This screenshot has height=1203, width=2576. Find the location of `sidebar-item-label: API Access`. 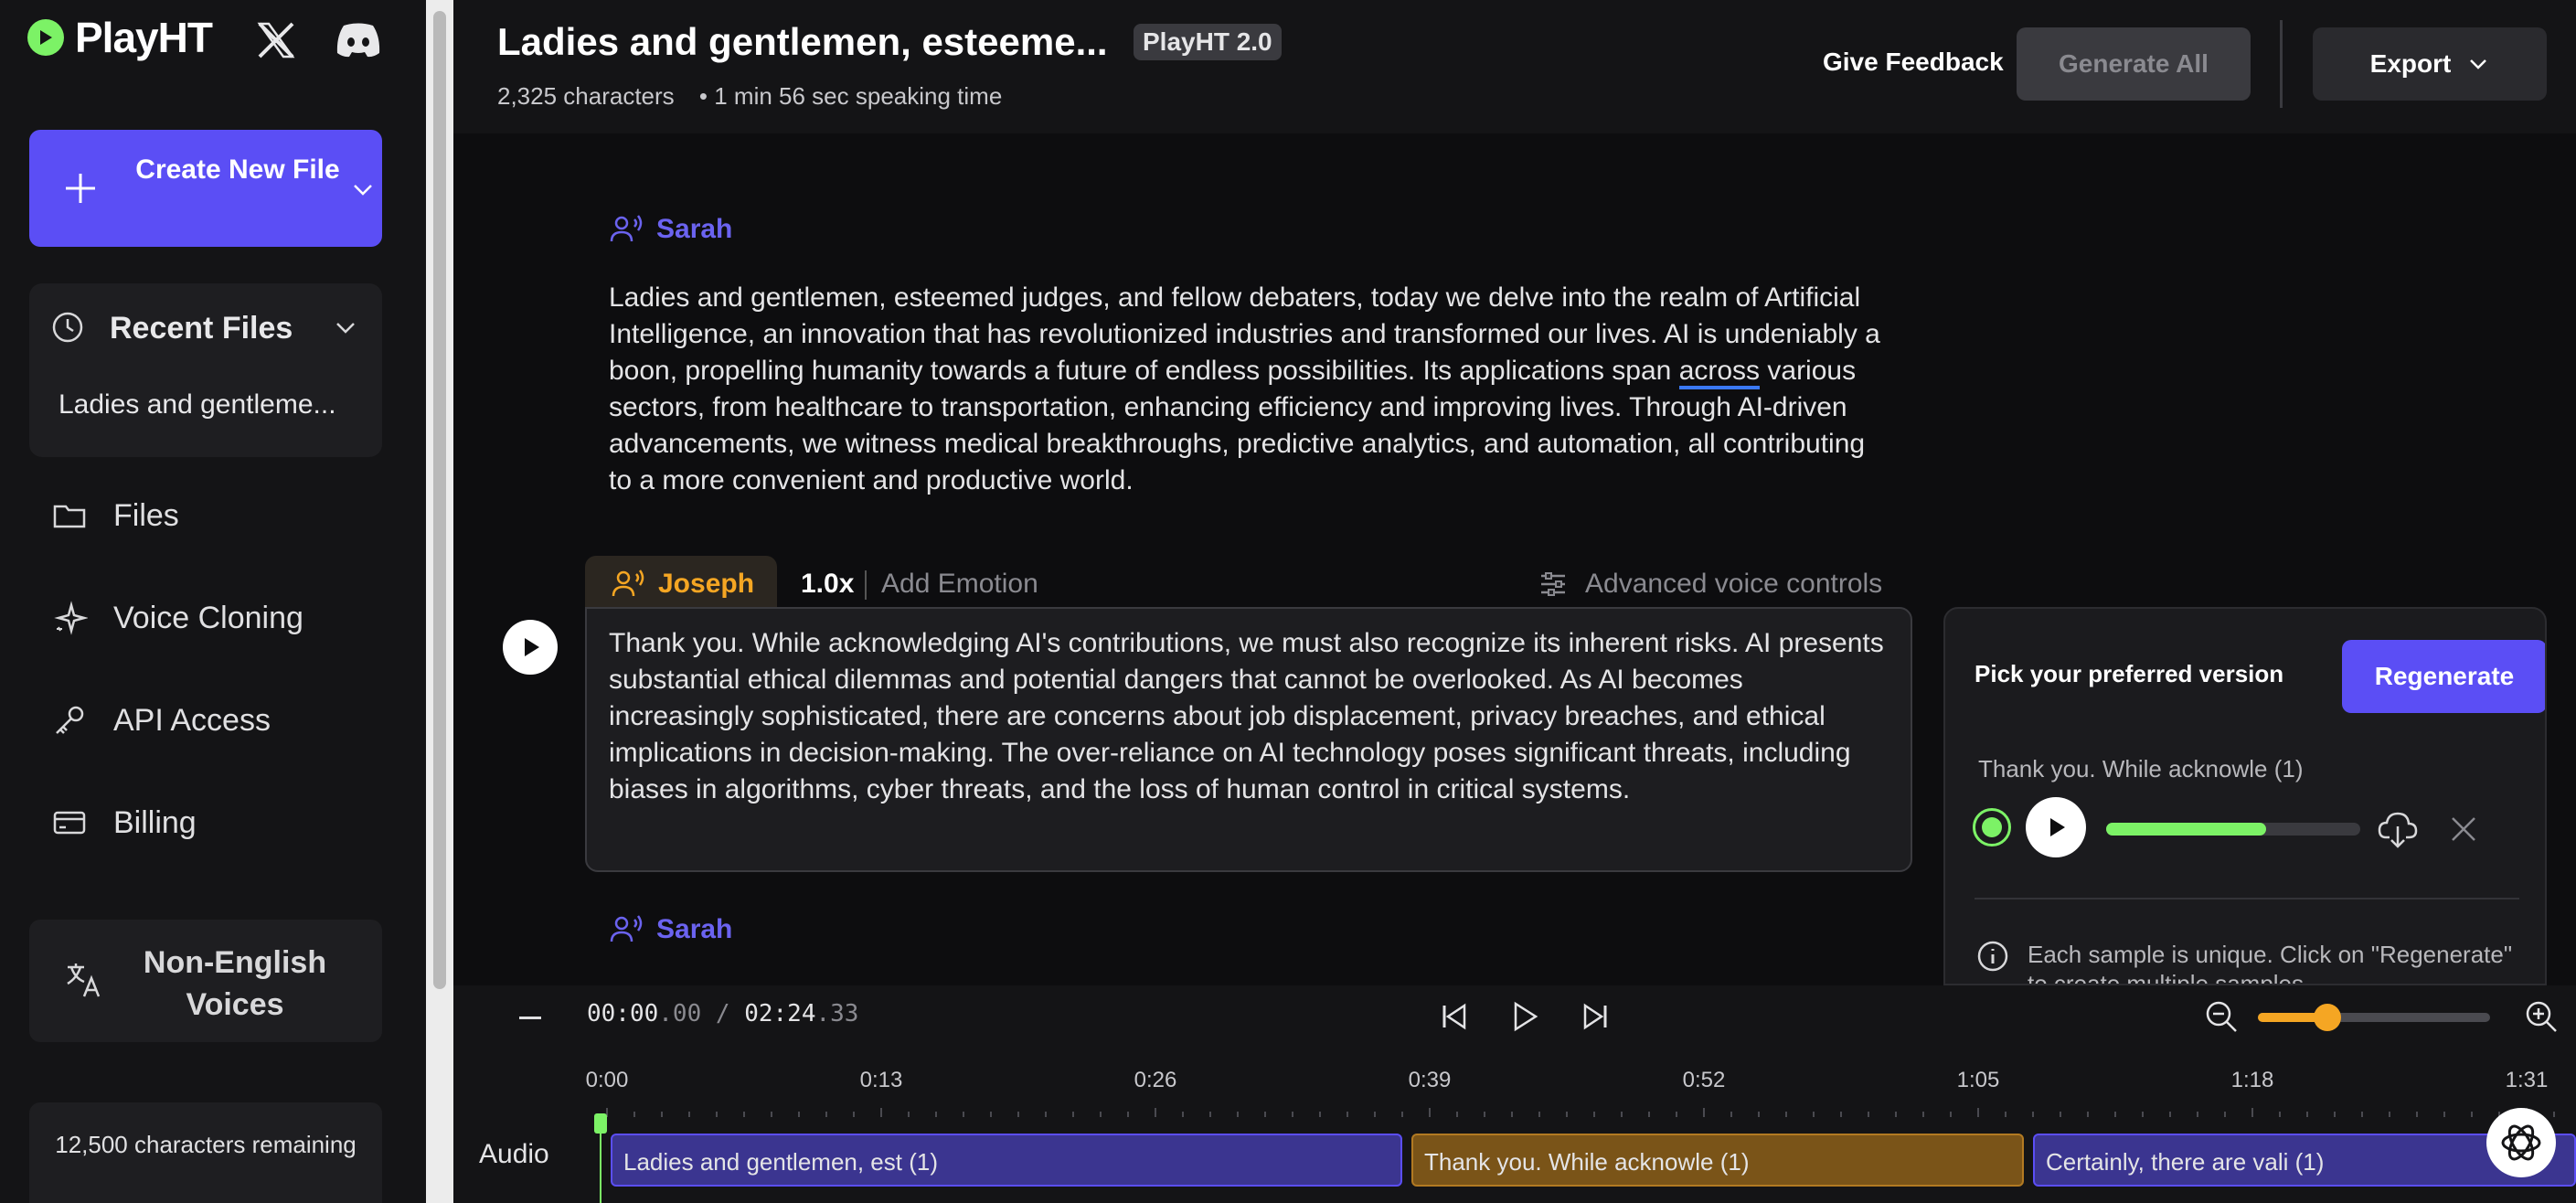

sidebar-item-label: API Access is located at coordinates (192, 720).